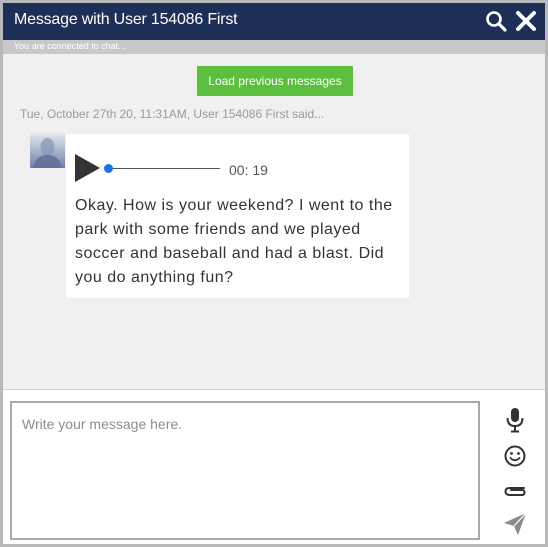 Image resolution: width=548 pixels, height=547 pixels. I want to click on audio-duration: 00: 19, so click(248, 170).